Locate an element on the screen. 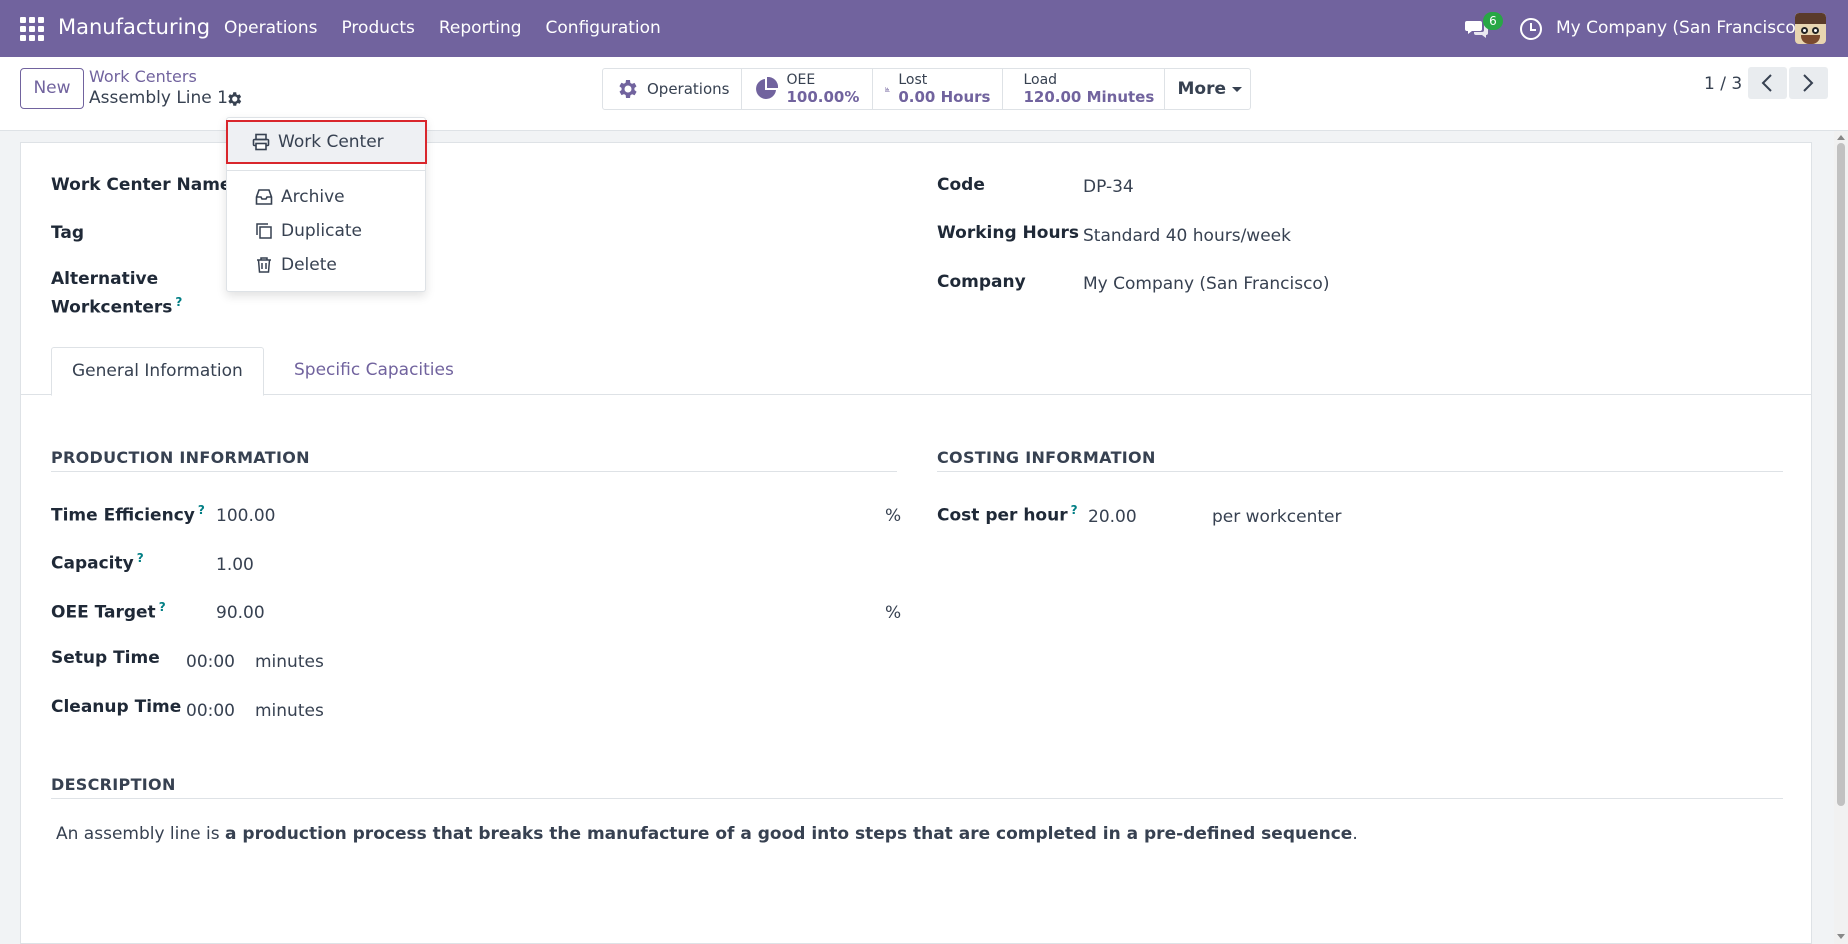 The height and width of the screenshot is (944, 1848). pager-next-button is located at coordinates (1808, 83).